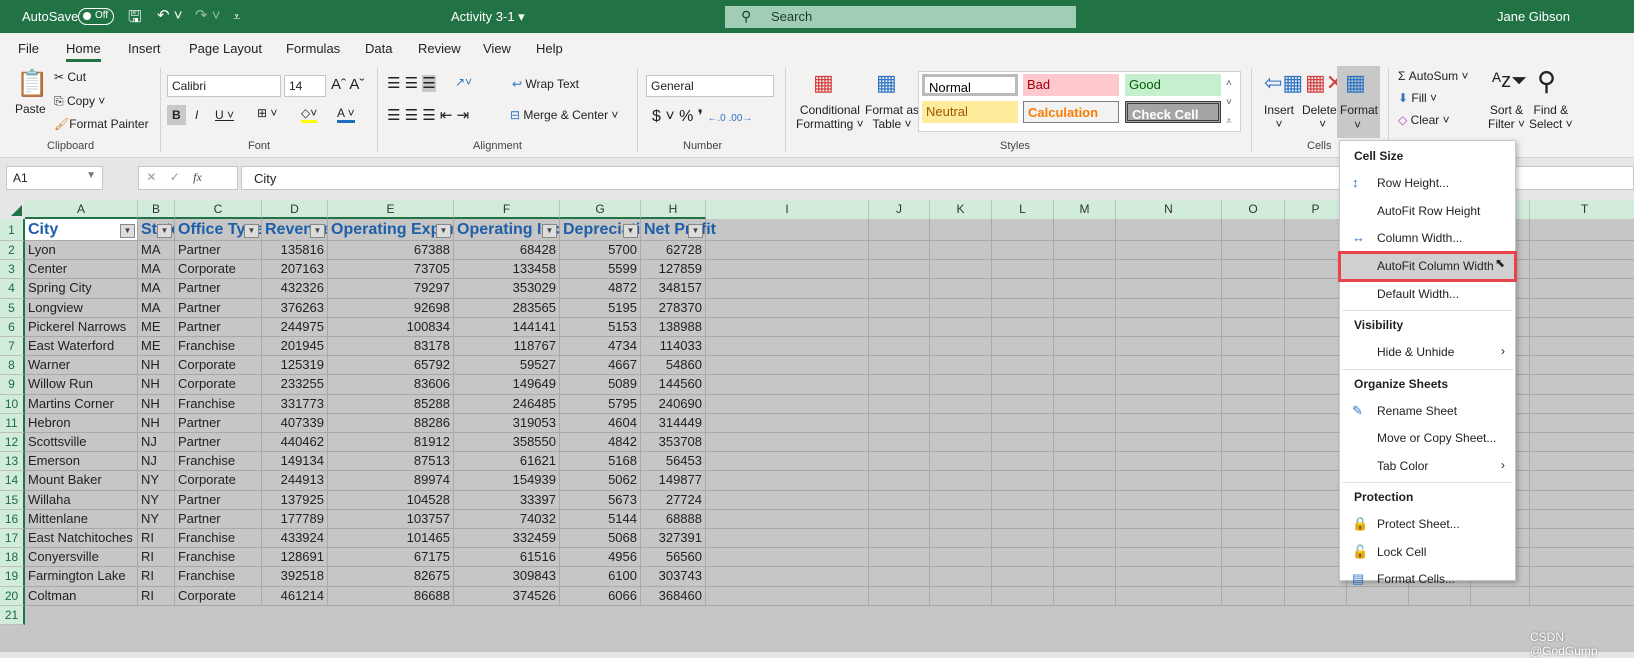 The height and width of the screenshot is (658, 1634). What do you see at coordinates (295, 366) in the screenshot?
I see `table-cell: 125319` at bounding box center [295, 366].